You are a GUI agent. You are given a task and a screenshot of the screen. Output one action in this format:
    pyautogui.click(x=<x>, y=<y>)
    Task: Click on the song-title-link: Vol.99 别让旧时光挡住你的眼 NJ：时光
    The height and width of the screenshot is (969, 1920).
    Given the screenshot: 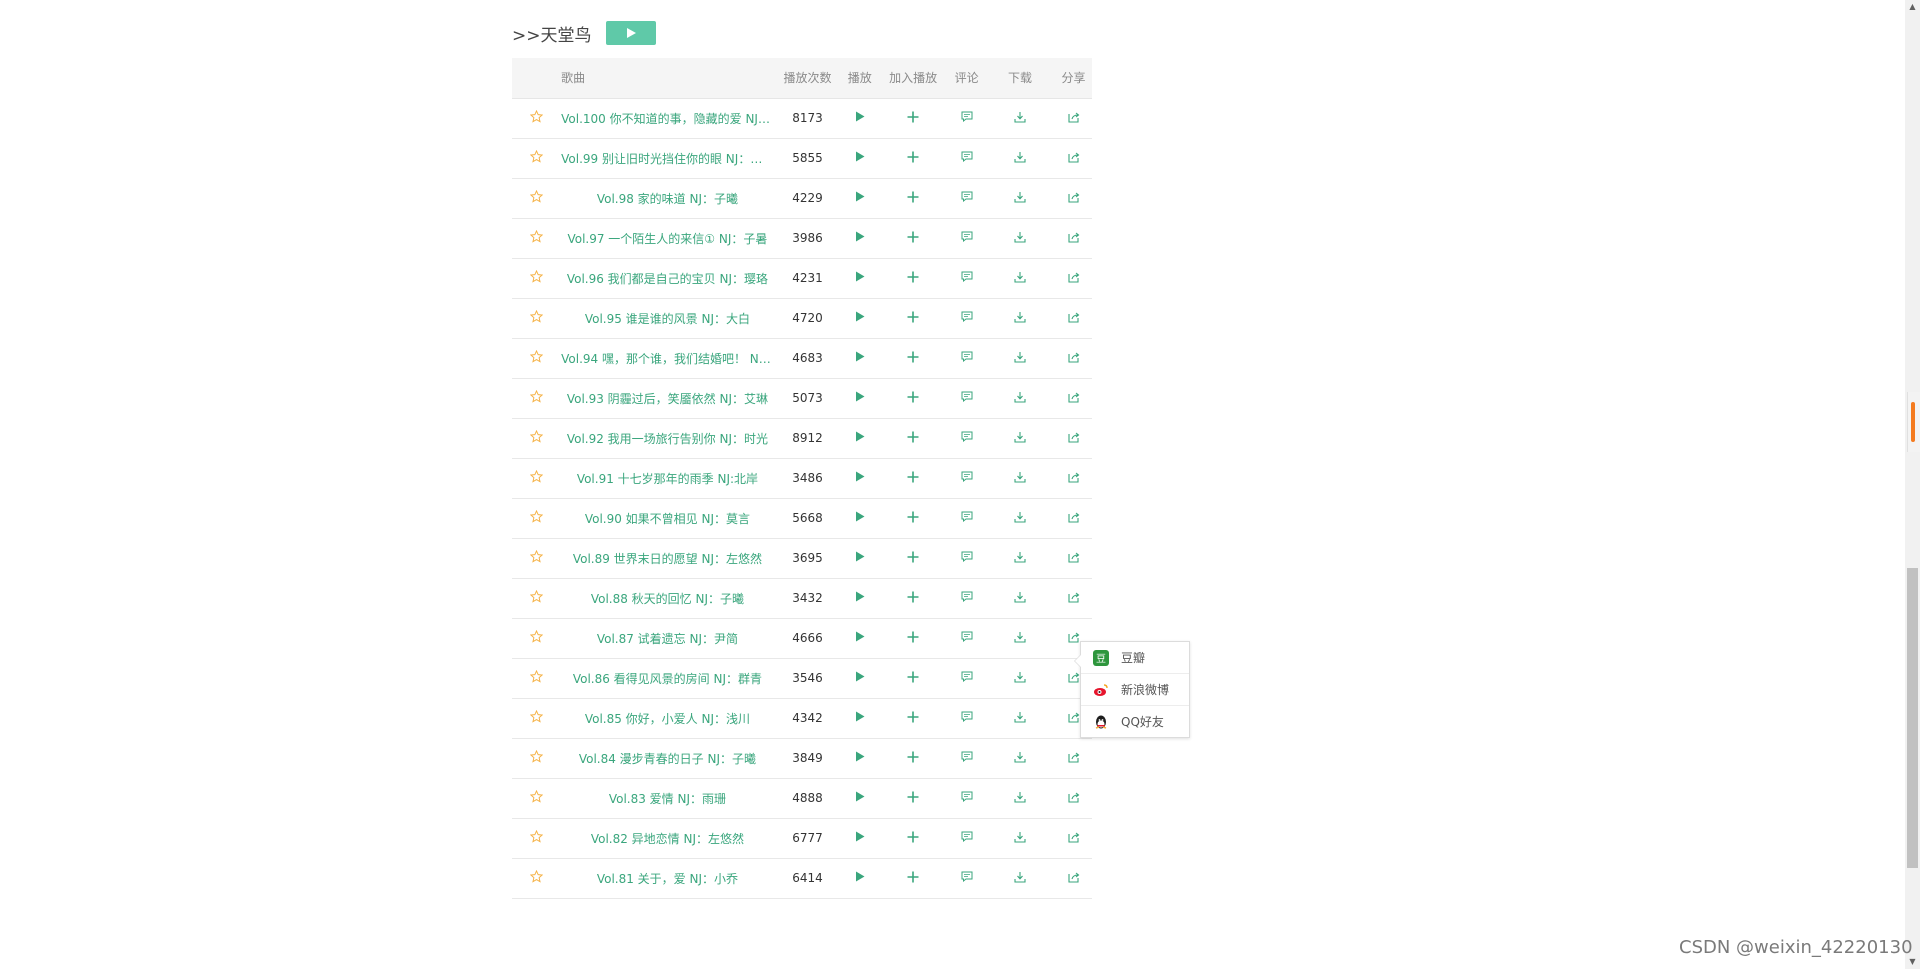 What is the action you would take?
    pyautogui.click(x=667, y=158)
    